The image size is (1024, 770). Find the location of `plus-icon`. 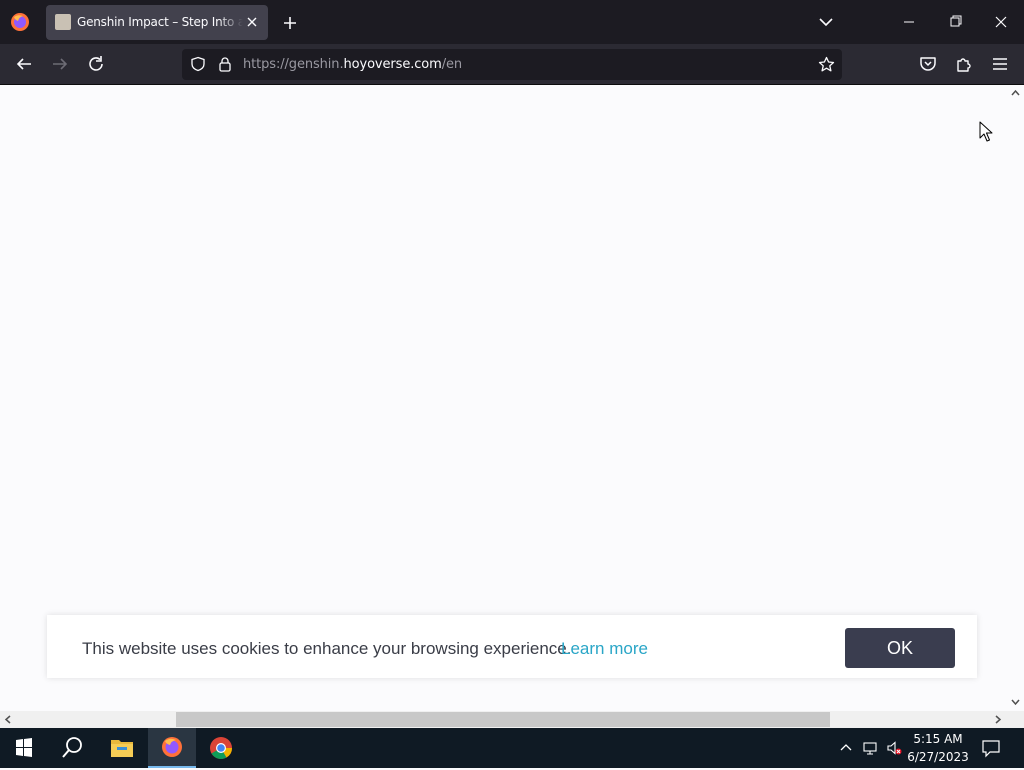

plus-icon is located at coordinates (290, 23).